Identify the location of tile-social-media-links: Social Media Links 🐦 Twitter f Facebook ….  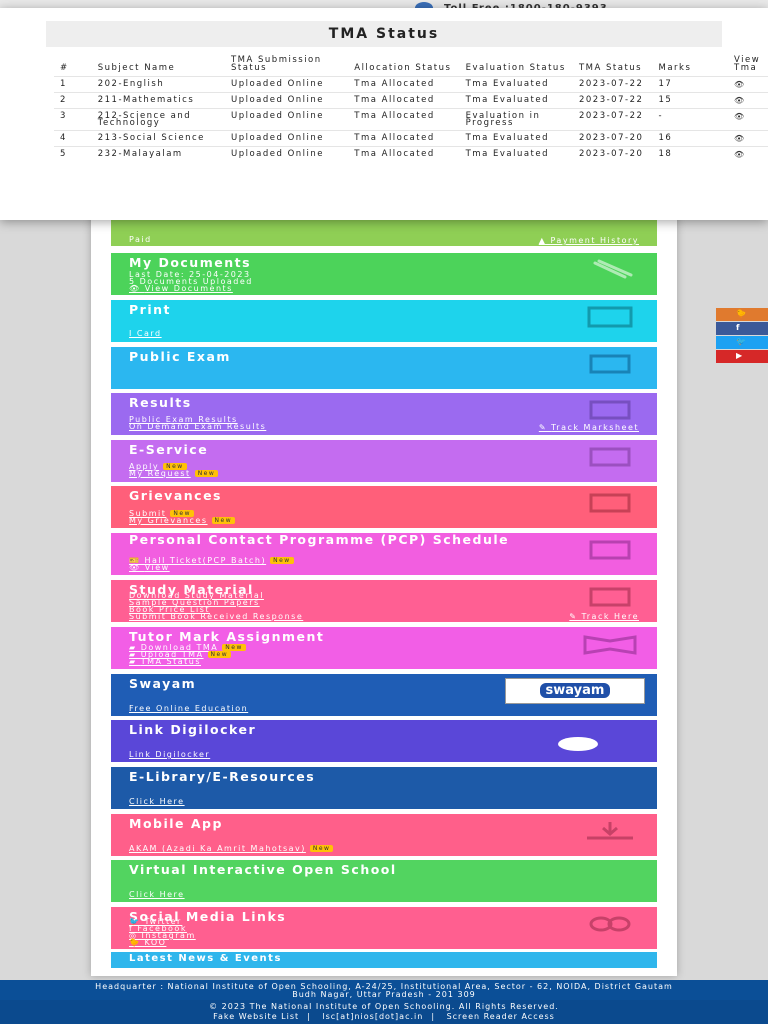
(384, 928).